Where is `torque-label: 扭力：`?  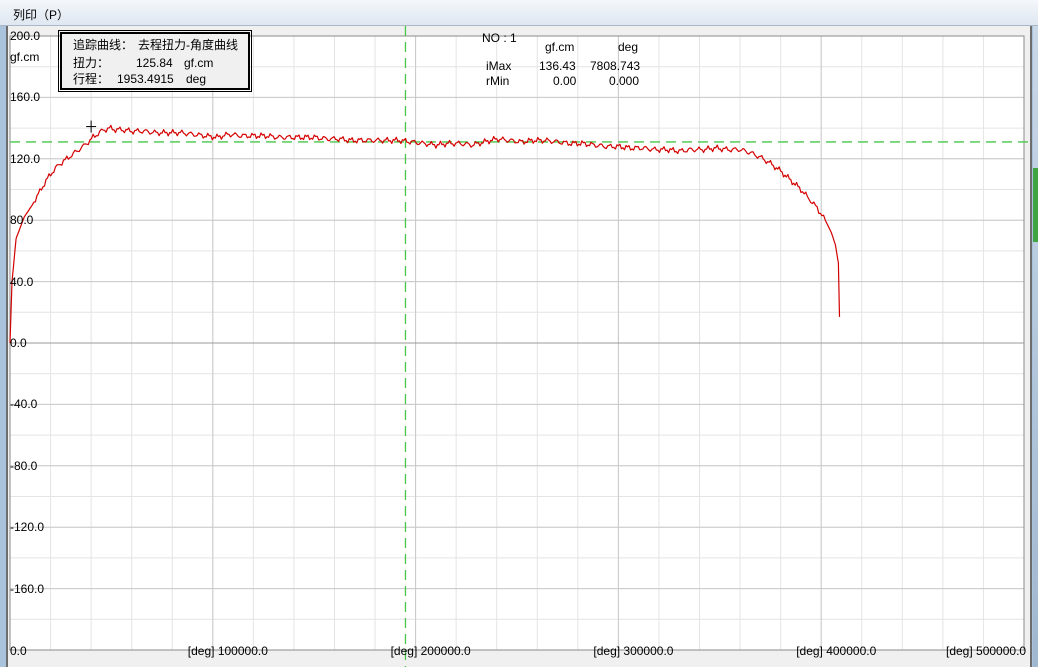
torque-label: 扭力： is located at coordinates (91, 63).